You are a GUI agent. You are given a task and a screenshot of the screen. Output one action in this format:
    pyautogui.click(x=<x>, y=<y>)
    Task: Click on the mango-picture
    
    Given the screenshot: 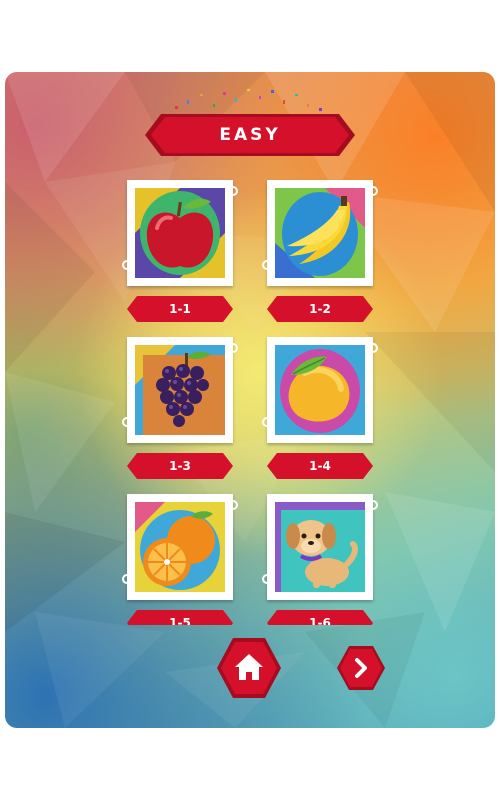 What is the action you would take?
    pyautogui.click(x=320, y=390)
    